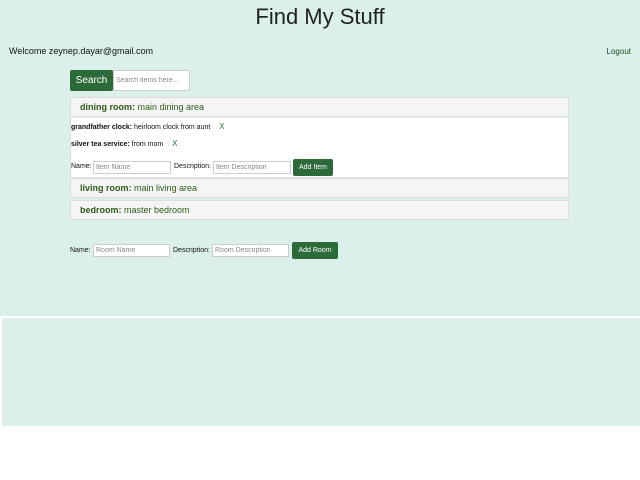  What do you see at coordinates (320, 16) in the screenshot?
I see `page-title: Find My Stuff` at bounding box center [320, 16].